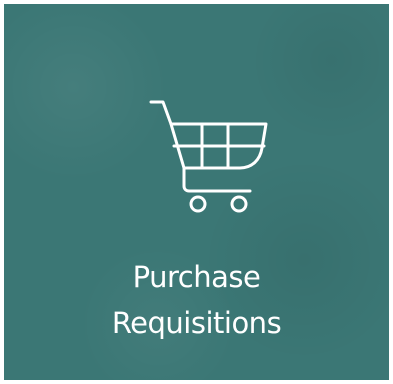 This screenshot has height=384, width=393. What do you see at coordinates (208, 156) in the screenshot?
I see `shopping-cart-icon` at bounding box center [208, 156].